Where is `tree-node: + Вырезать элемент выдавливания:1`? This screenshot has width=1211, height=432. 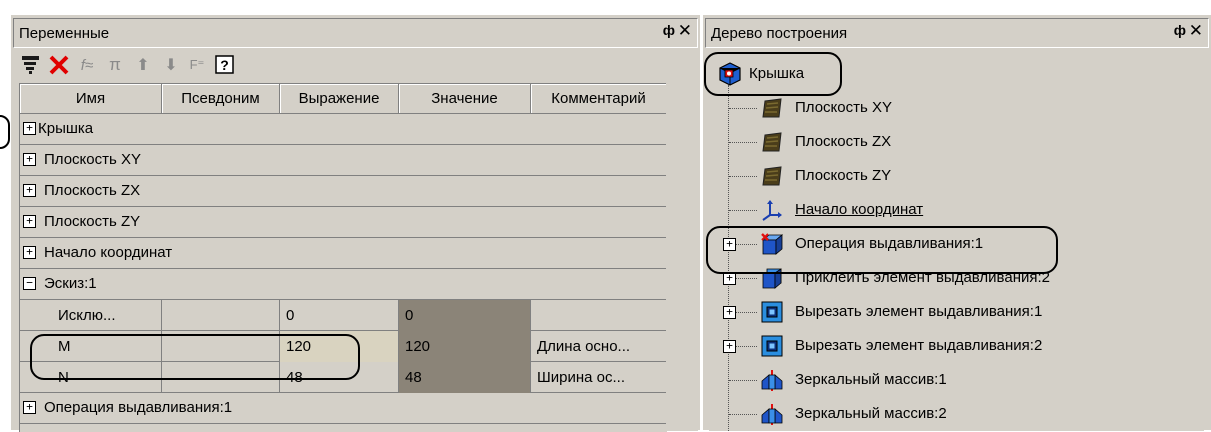 tree-node: + Вырезать элемент выдавливания:1 is located at coordinates (956, 312).